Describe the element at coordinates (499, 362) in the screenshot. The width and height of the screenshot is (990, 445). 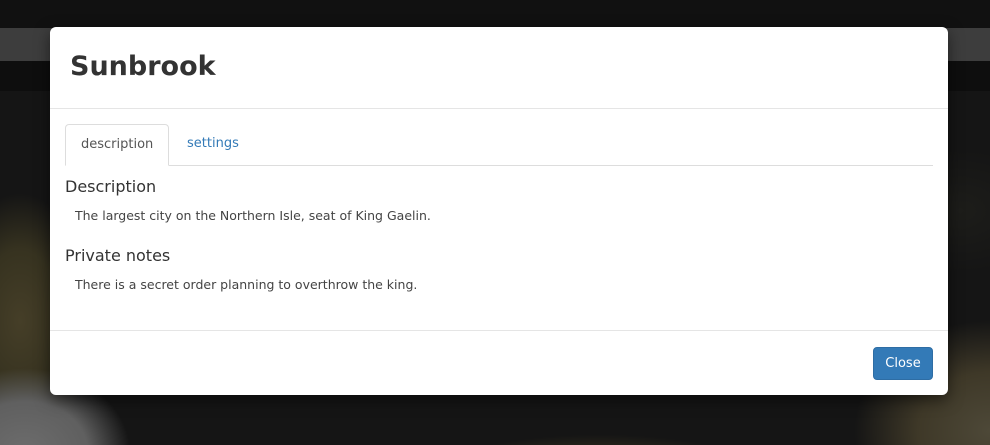
I see `modal-footer: Close` at that location.